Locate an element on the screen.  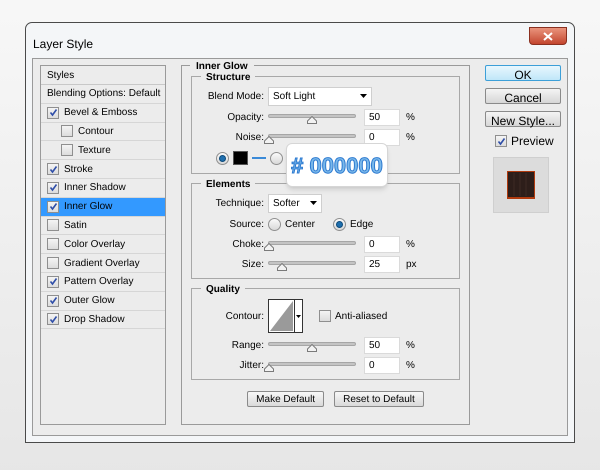
style-list-item: Inner Glow is located at coordinates (103, 207).